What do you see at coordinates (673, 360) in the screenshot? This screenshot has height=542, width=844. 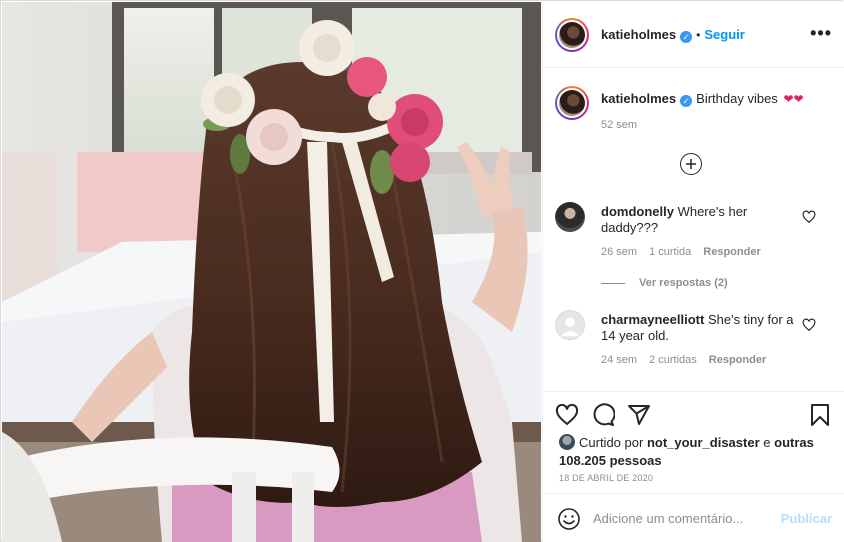 I see `comment-likes: 2 curtidas` at bounding box center [673, 360].